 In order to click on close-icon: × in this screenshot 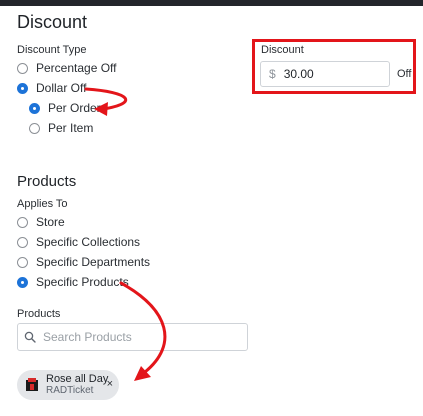, I will do `click(110, 384)`.